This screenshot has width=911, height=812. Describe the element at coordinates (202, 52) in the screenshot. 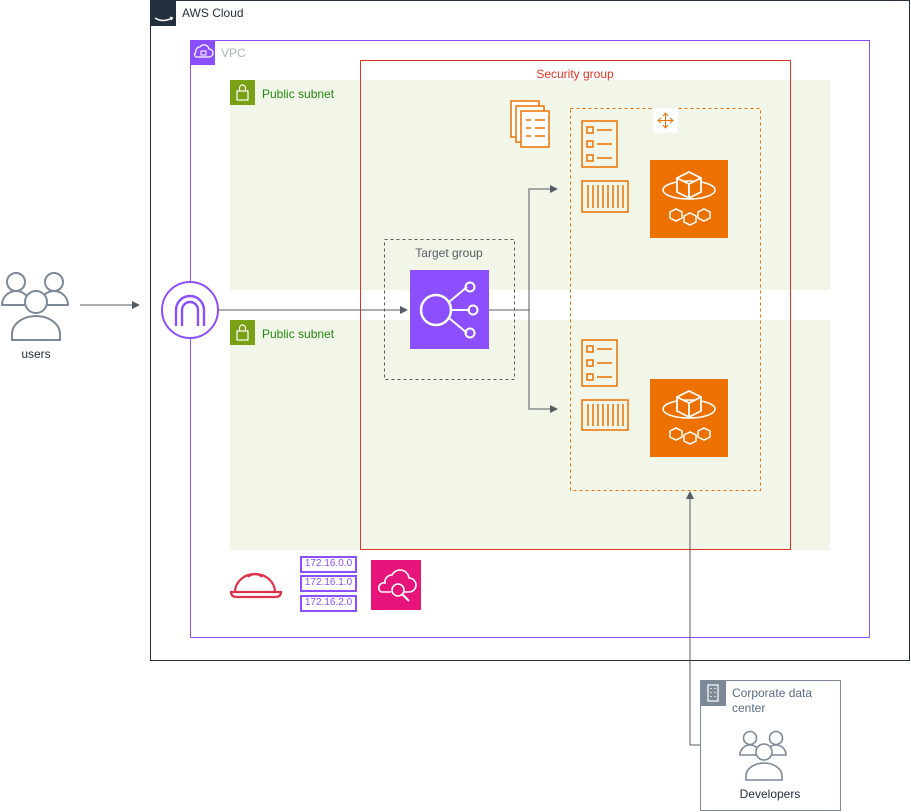

I see `vpc-icon` at that location.